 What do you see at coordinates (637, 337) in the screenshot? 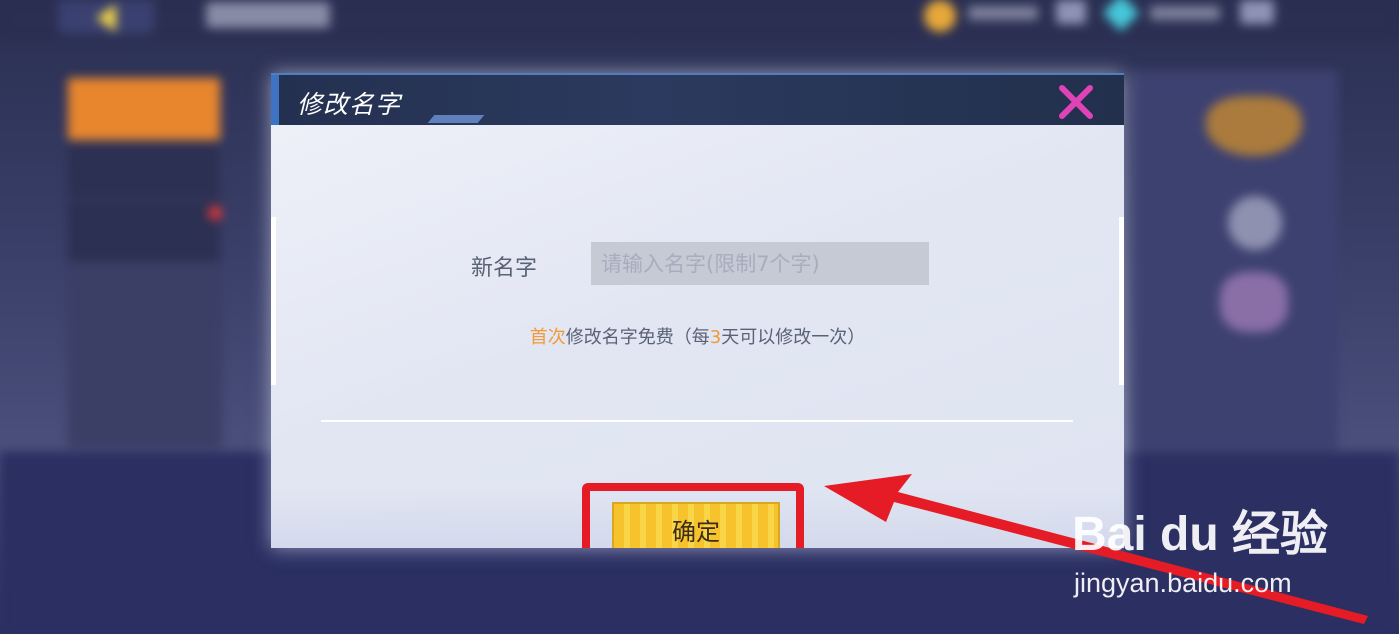
I see `tip-text: 修改名字免费（每` at bounding box center [637, 337].